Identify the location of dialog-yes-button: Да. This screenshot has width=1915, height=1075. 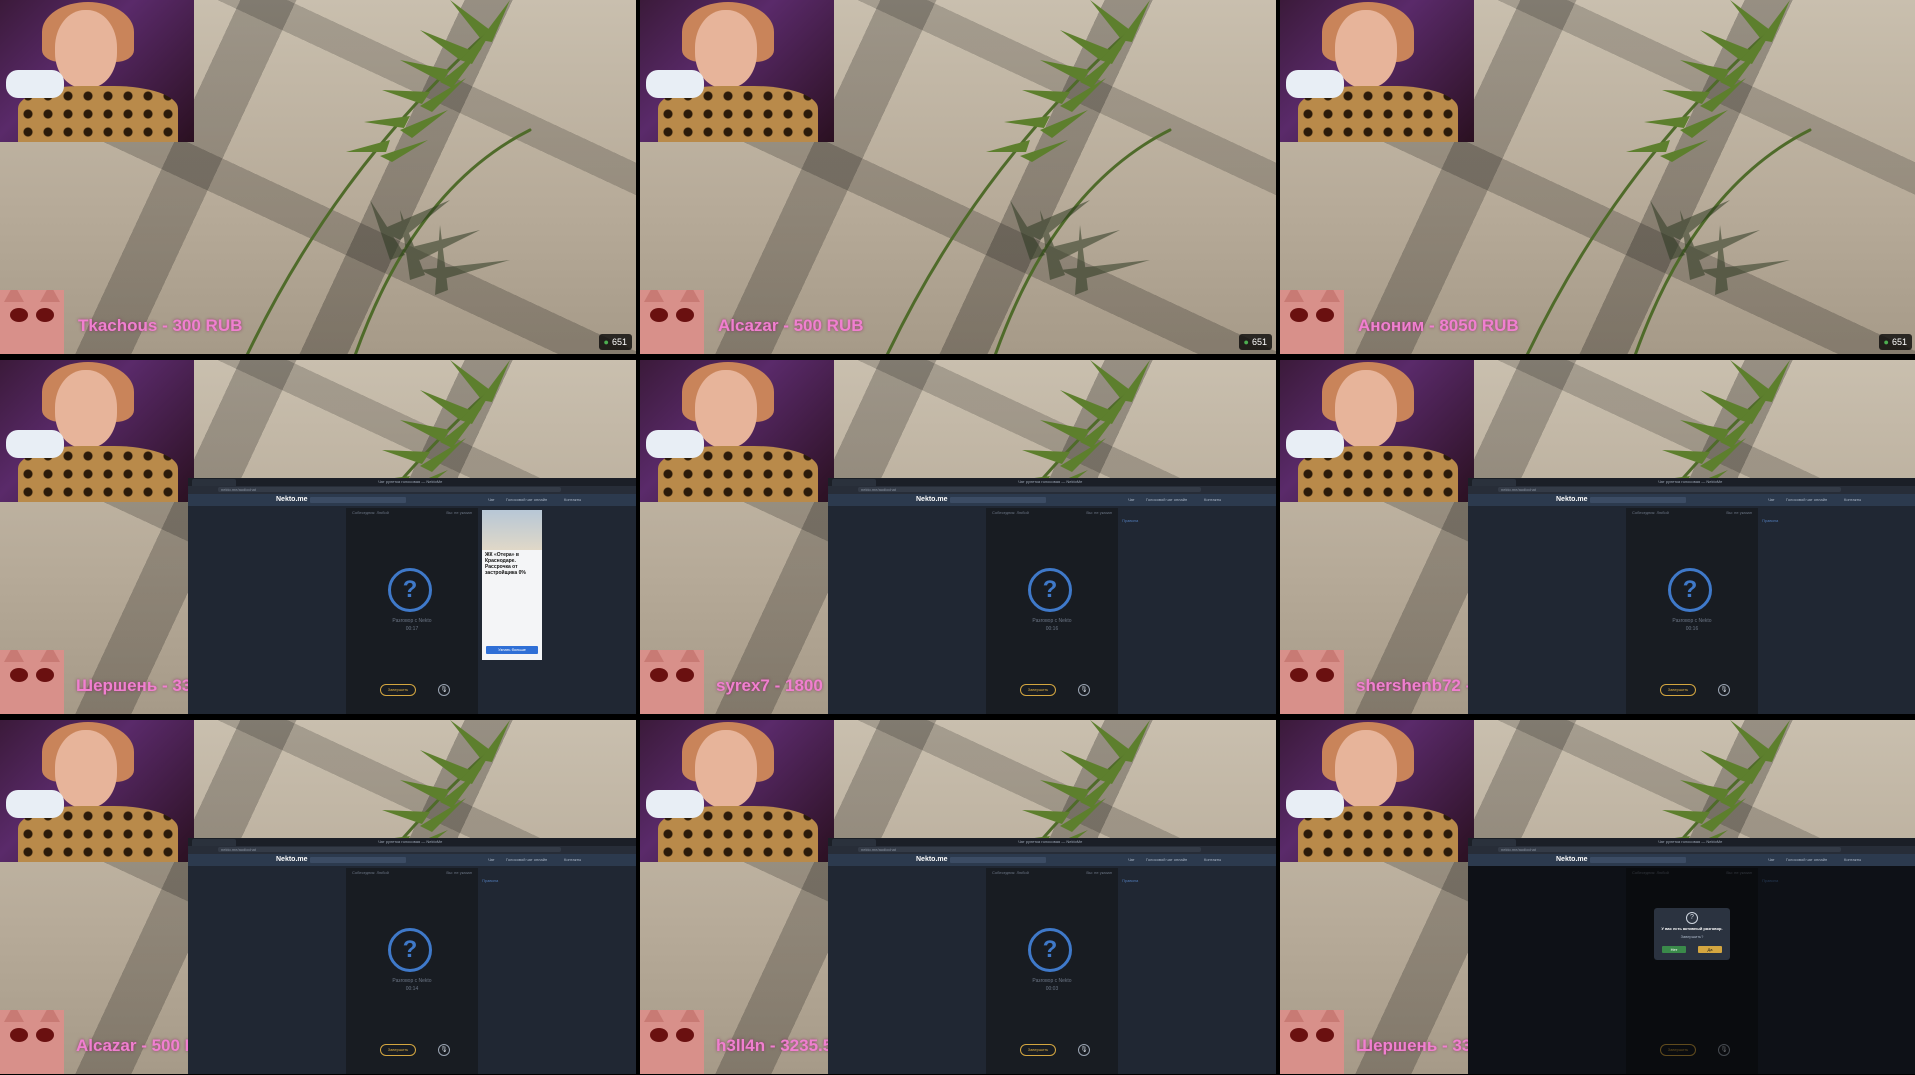
(1710, 949).